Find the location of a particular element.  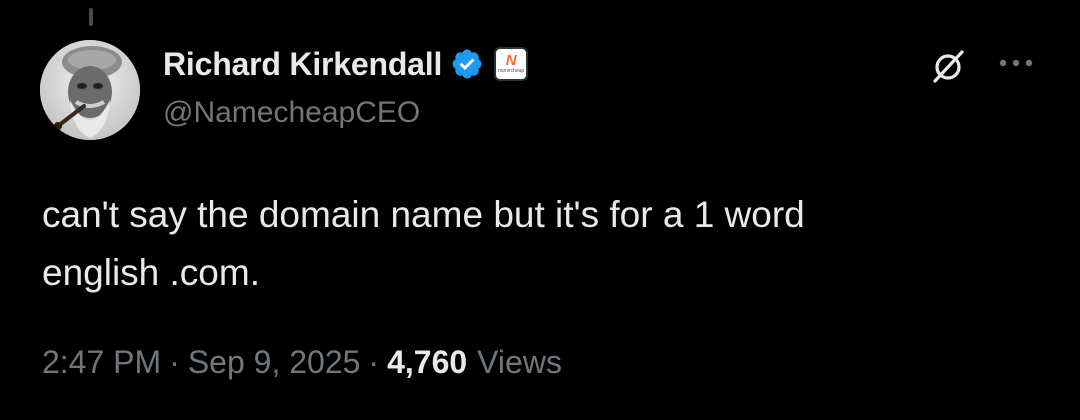

affiliate-logo-word: namecheap is located at coordinates (511, 71).